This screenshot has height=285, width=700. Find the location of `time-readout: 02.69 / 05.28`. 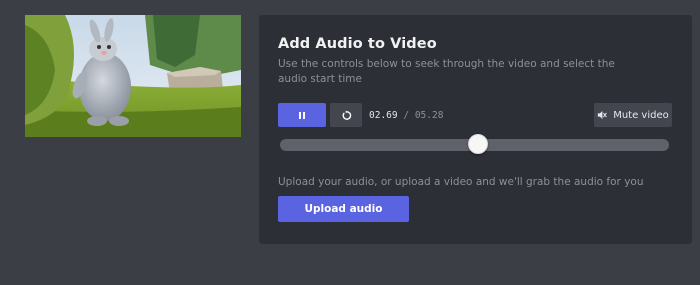

time-readout: 02.69 / 05.28 is located at coordinates (406, 115).